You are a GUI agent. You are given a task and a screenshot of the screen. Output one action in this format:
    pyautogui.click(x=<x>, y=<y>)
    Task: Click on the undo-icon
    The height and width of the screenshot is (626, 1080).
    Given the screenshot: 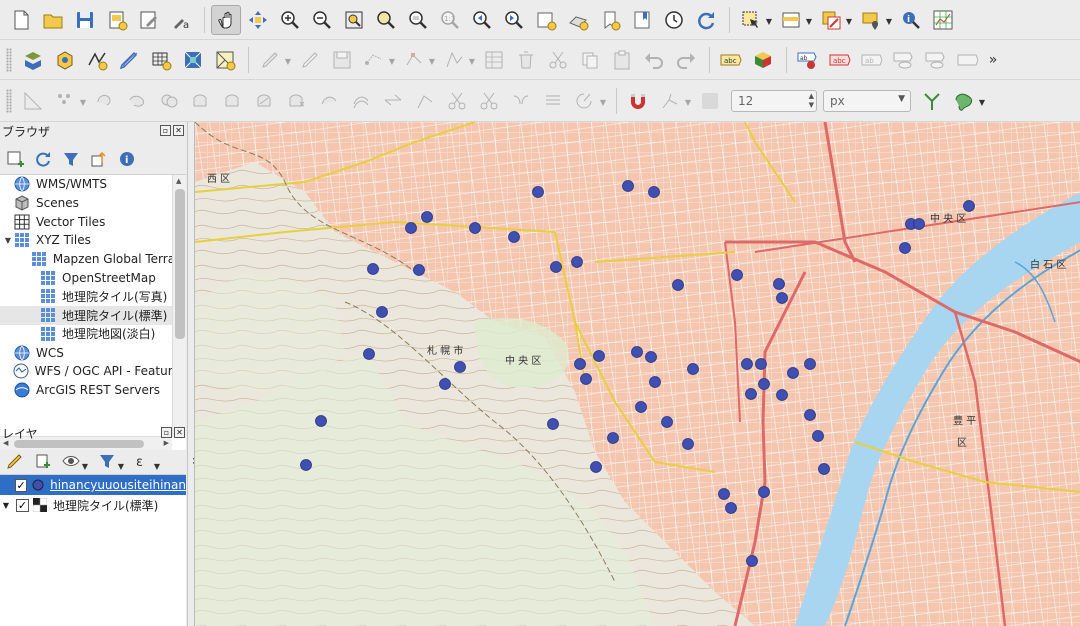 What is the action you would take?
    pyautogui.click(x=654, y=60)
    